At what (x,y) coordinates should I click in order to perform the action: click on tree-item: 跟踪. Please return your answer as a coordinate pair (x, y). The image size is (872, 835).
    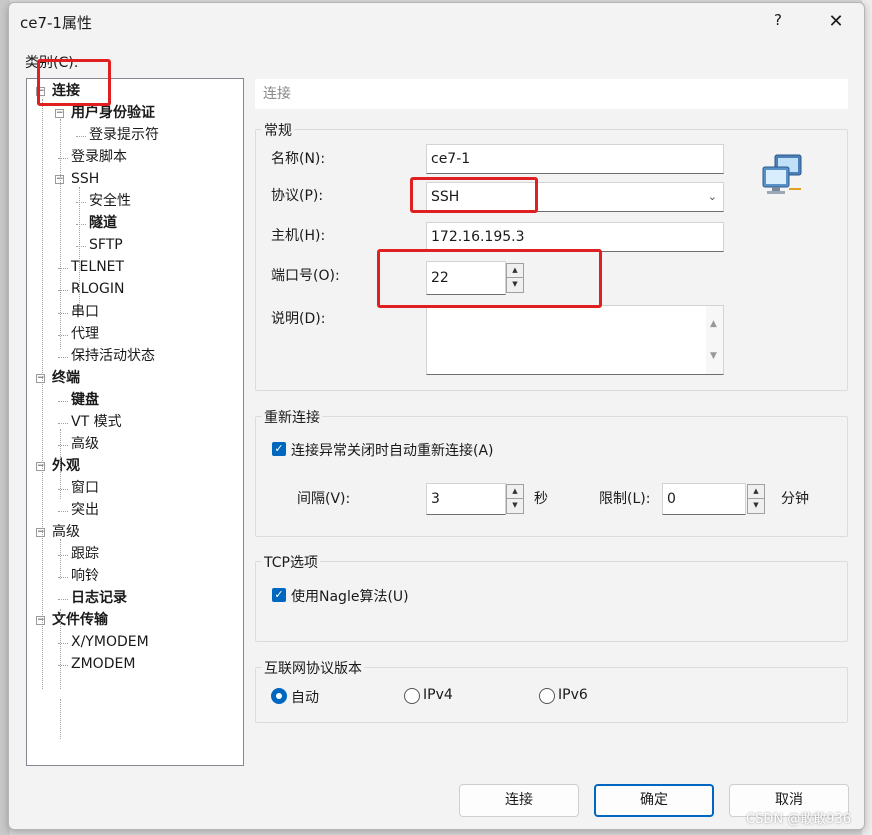
    Looking at the image, I should click on (85, 554).